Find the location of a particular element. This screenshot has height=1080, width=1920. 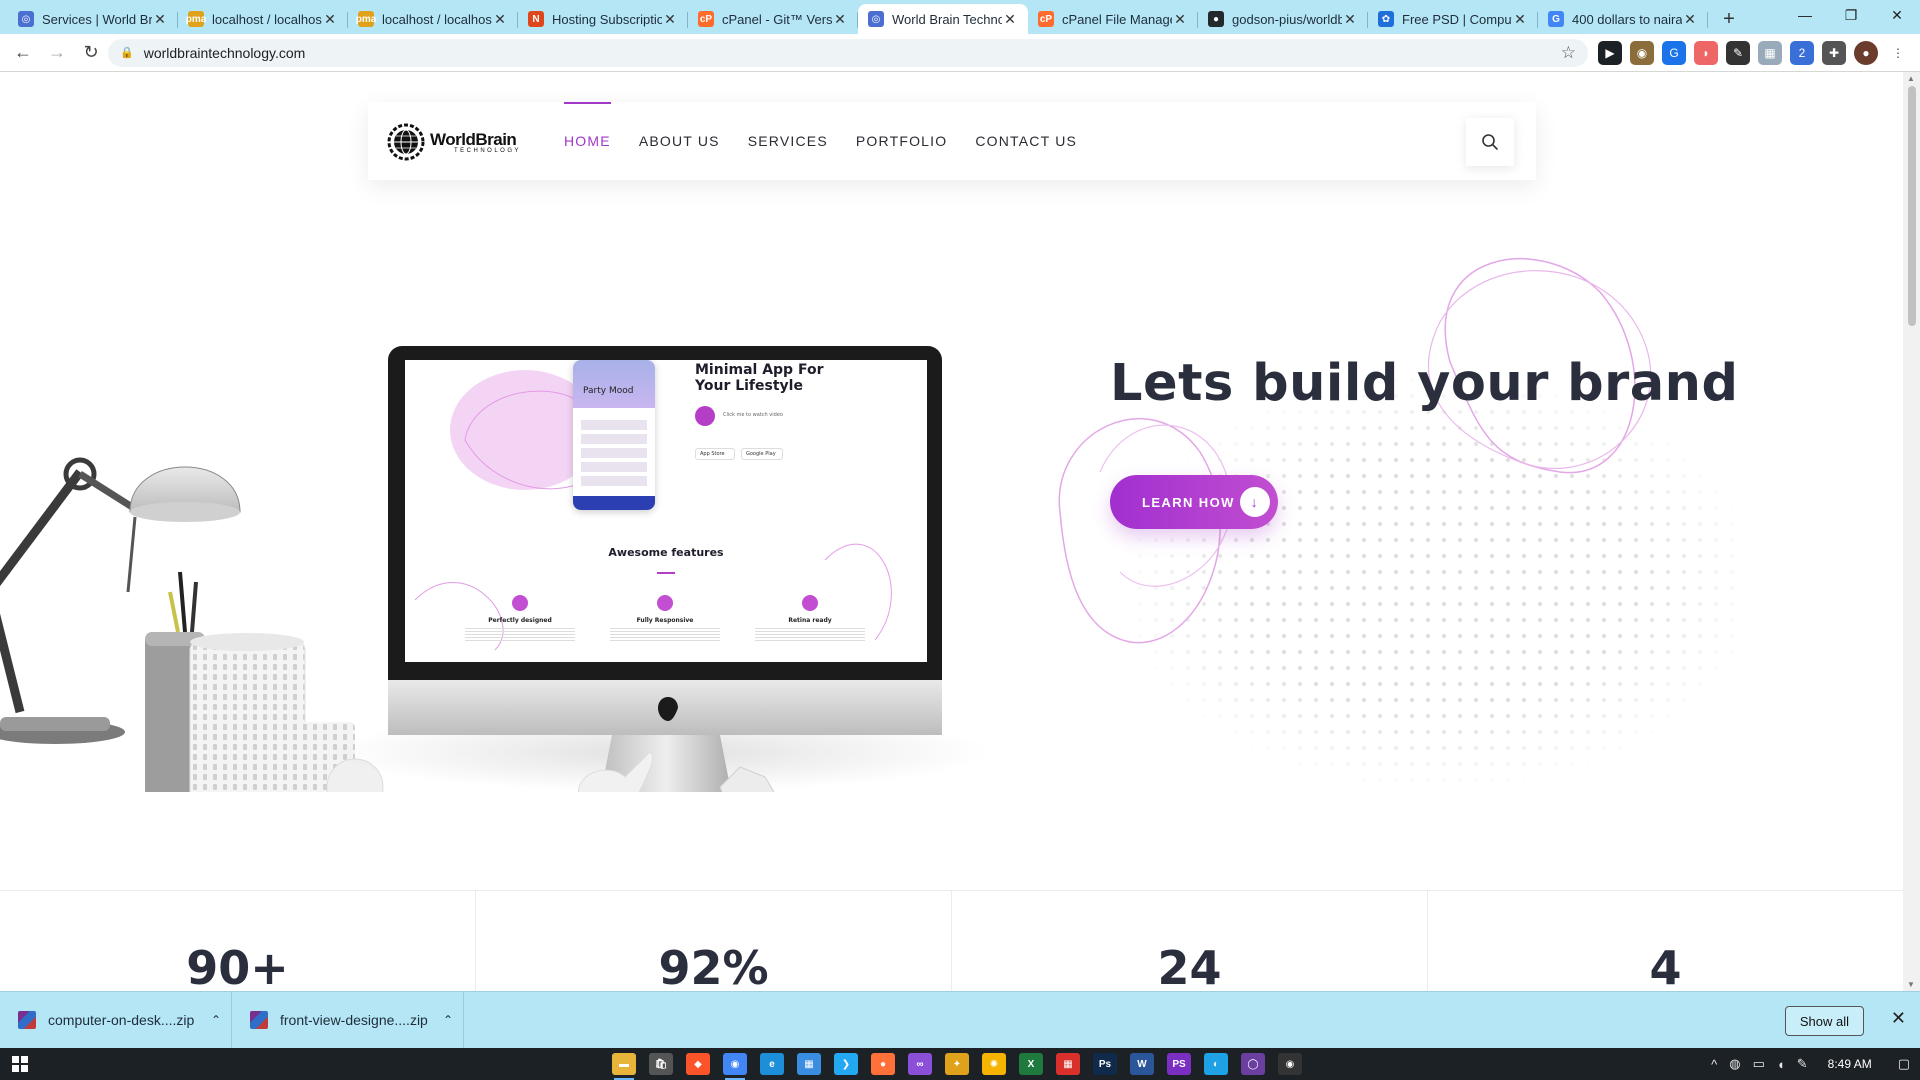

screen-feature-item: Retina ready is located at coordinates (810, 618).